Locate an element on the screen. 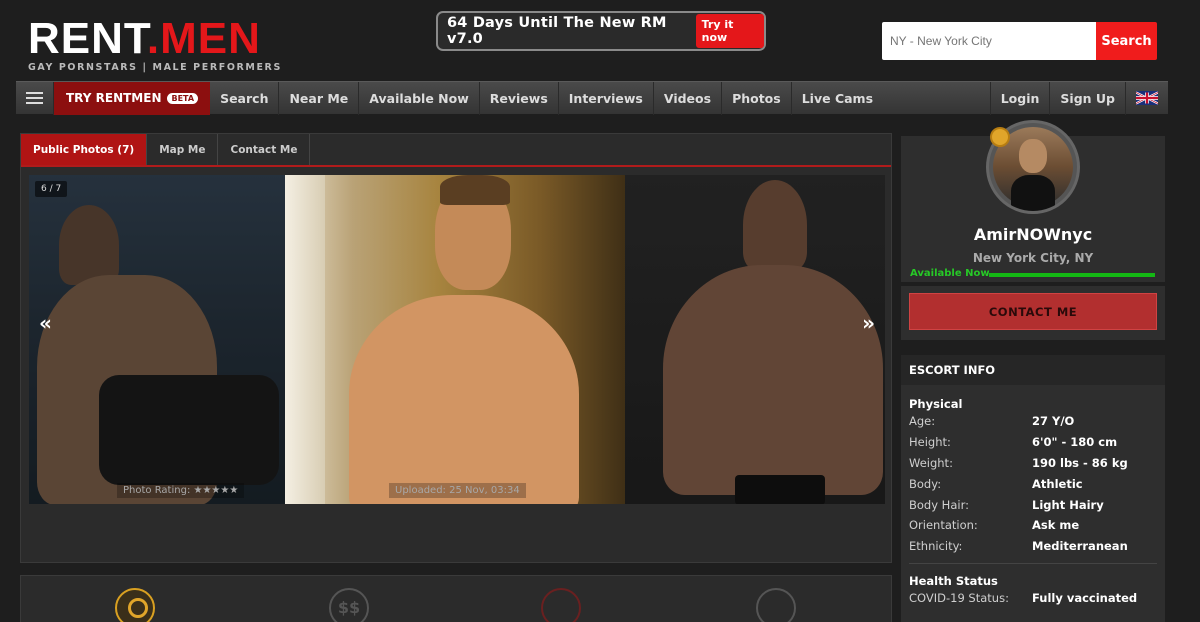 The height and width of the screenshot is (622, 1200). section-divider is located at coordinates (1033, 563).